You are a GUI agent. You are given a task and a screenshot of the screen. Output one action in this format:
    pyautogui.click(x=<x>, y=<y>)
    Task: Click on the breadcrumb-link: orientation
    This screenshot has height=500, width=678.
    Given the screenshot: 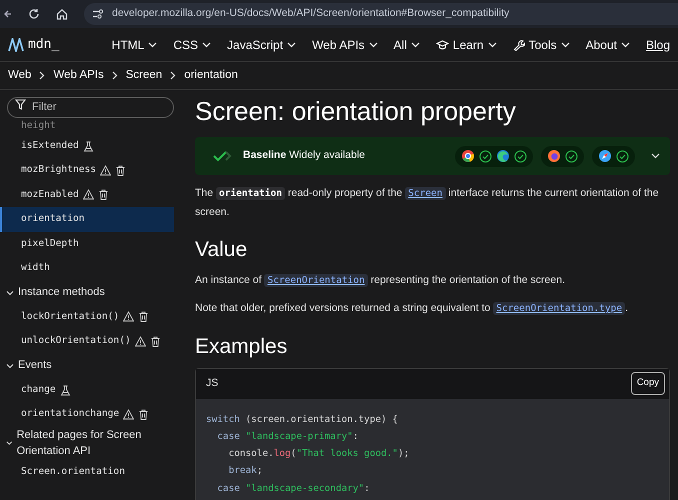 What is the action you would take?
    pyautogui.click(x=211, y=75)
    